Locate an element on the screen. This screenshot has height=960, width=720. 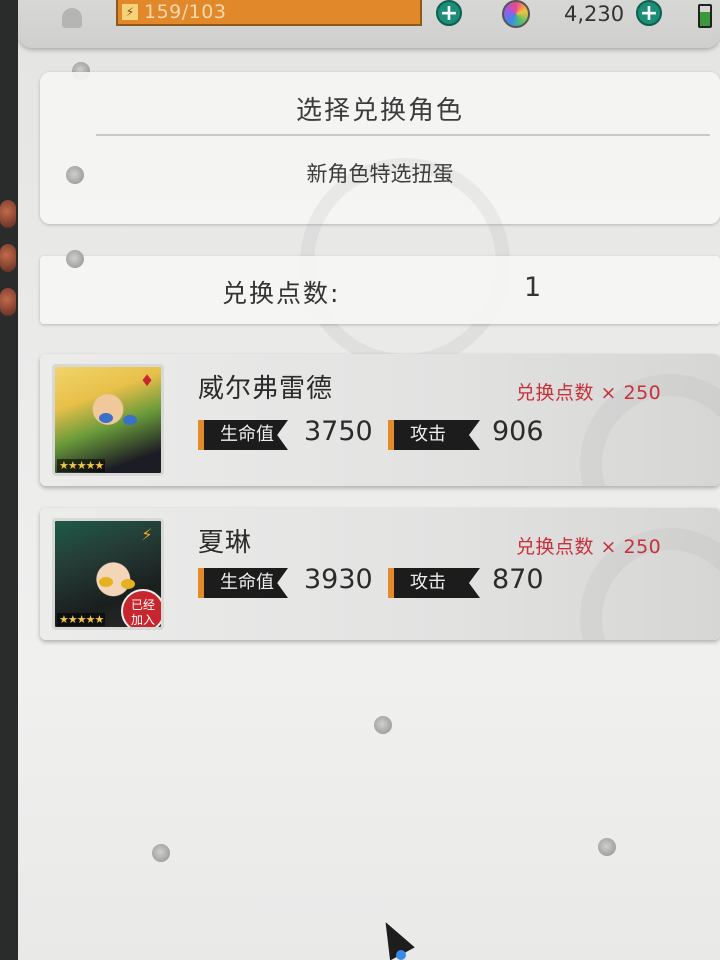
add-stamina-button: + is located at coordinates (449, 13).